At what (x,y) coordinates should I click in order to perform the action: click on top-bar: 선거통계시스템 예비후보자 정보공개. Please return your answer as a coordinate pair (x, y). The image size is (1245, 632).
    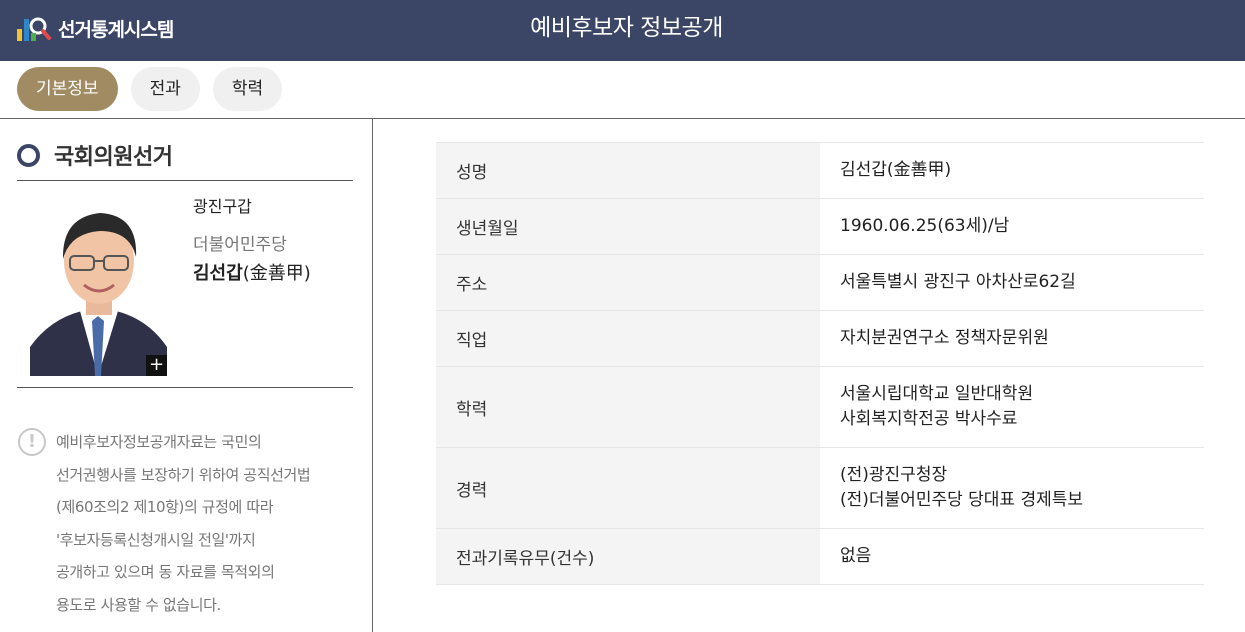
    Looking at the image, I should click on (622, 30).